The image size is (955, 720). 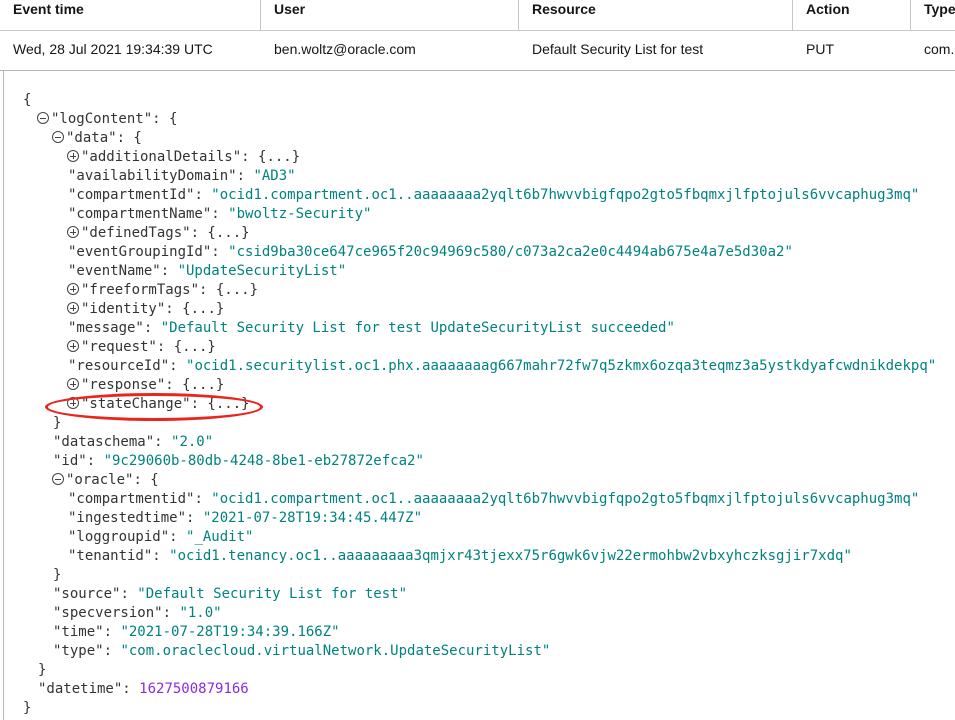 I want to click on json-string-value: "UpdateSecurityList", so click(x=262, y=271).